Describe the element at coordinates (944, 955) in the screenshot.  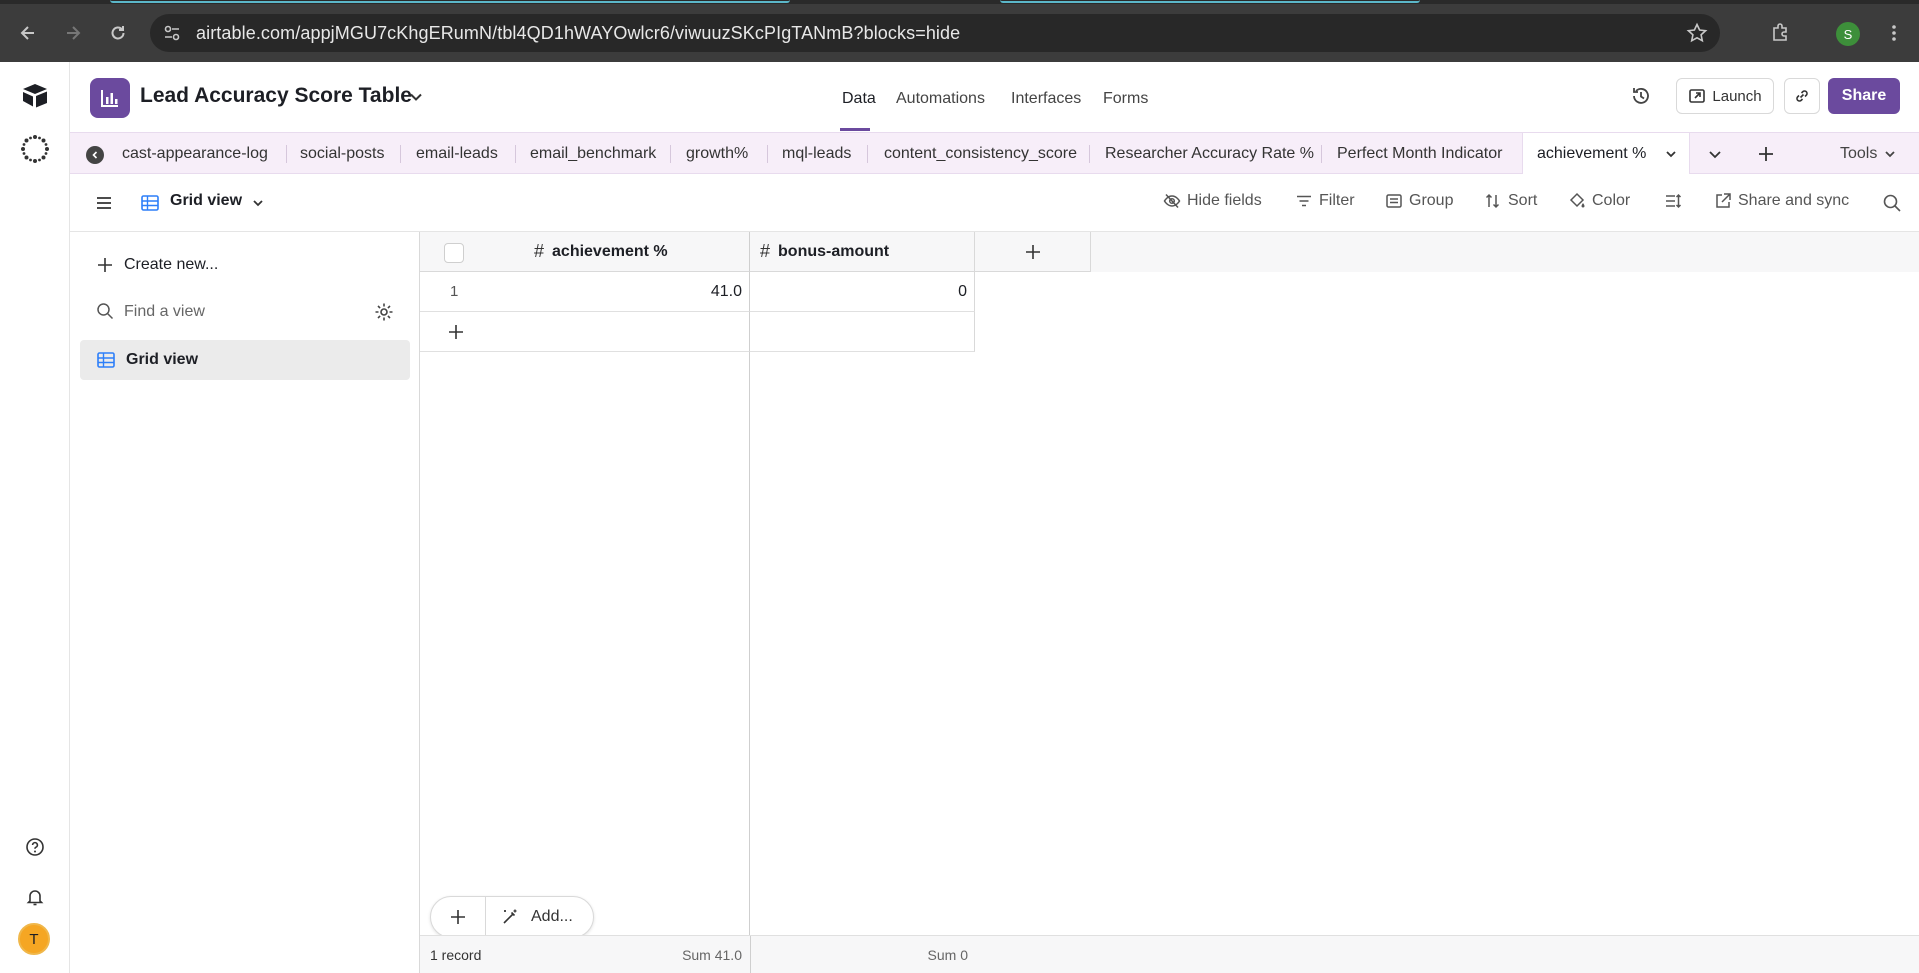
I see `sum-bonus: Sum 0` at that location.